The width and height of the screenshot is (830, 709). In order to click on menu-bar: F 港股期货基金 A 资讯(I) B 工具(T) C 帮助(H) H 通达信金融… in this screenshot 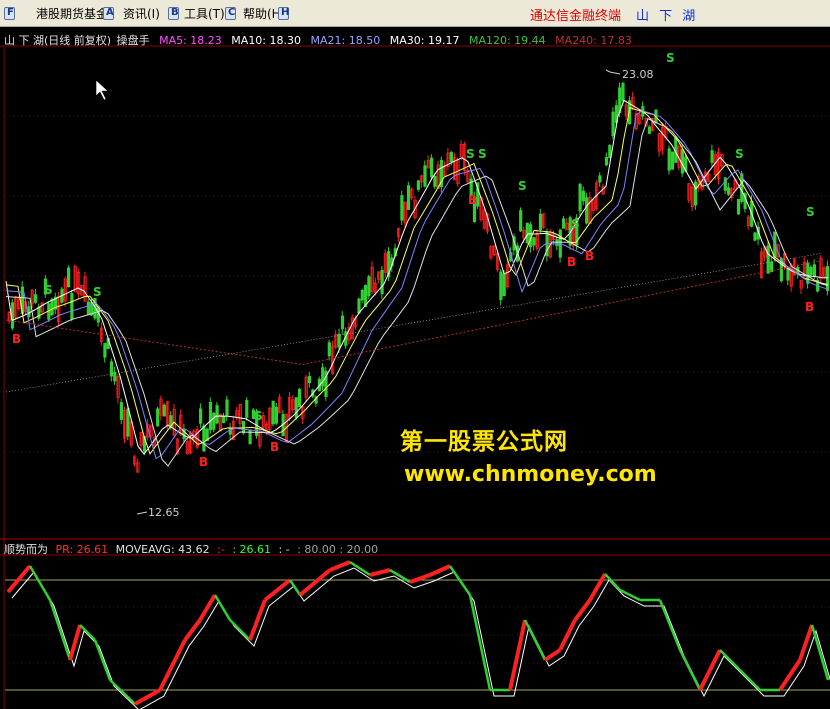, I will do `click(415, 13)`.